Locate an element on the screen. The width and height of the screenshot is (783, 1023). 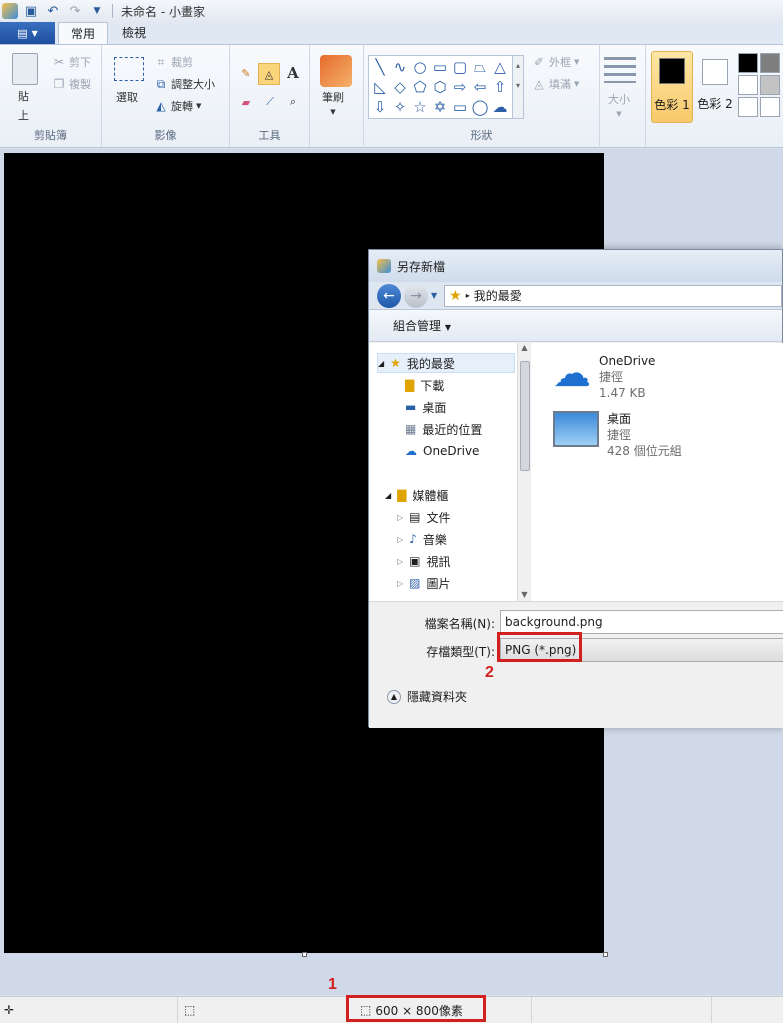
curve-shape-icon: ∿ is located at coordinates (400, 67).